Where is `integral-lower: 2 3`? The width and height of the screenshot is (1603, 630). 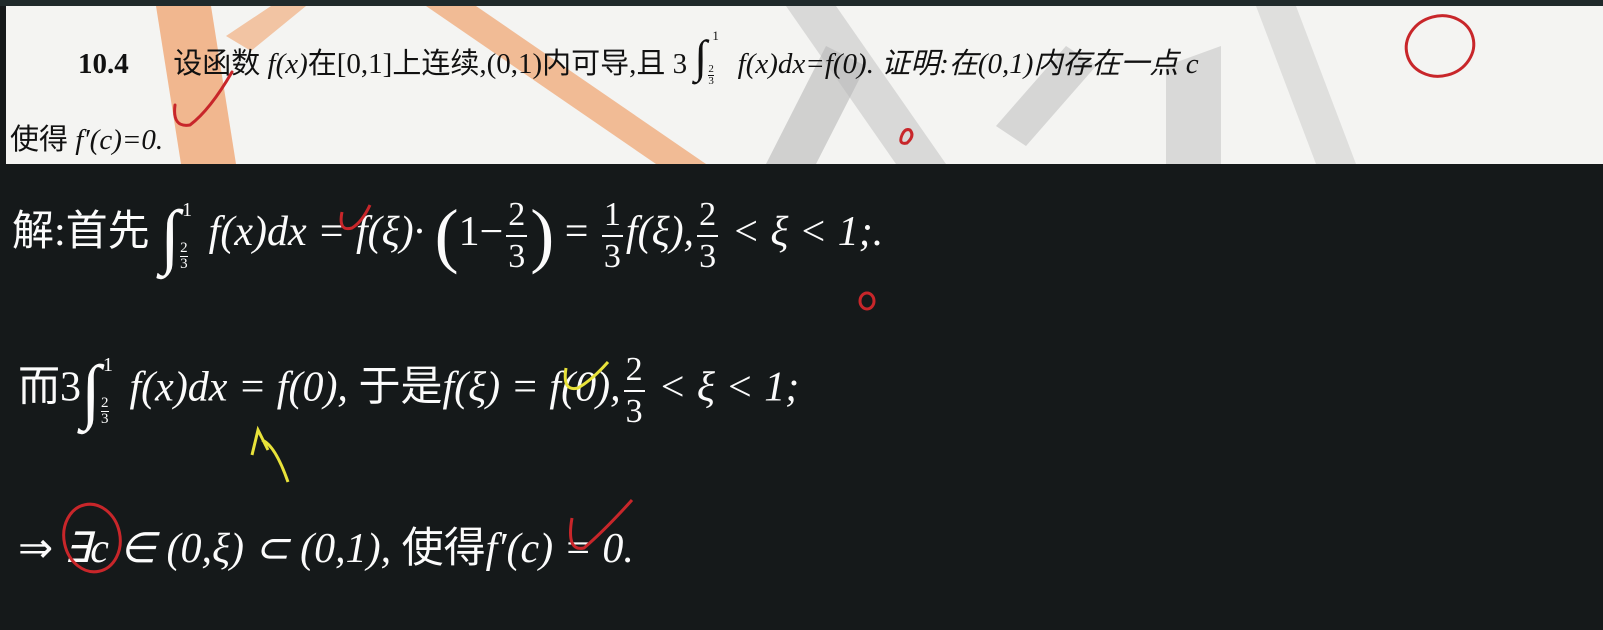
integral-lower: 2 3 is located at coordinates (711, 75).